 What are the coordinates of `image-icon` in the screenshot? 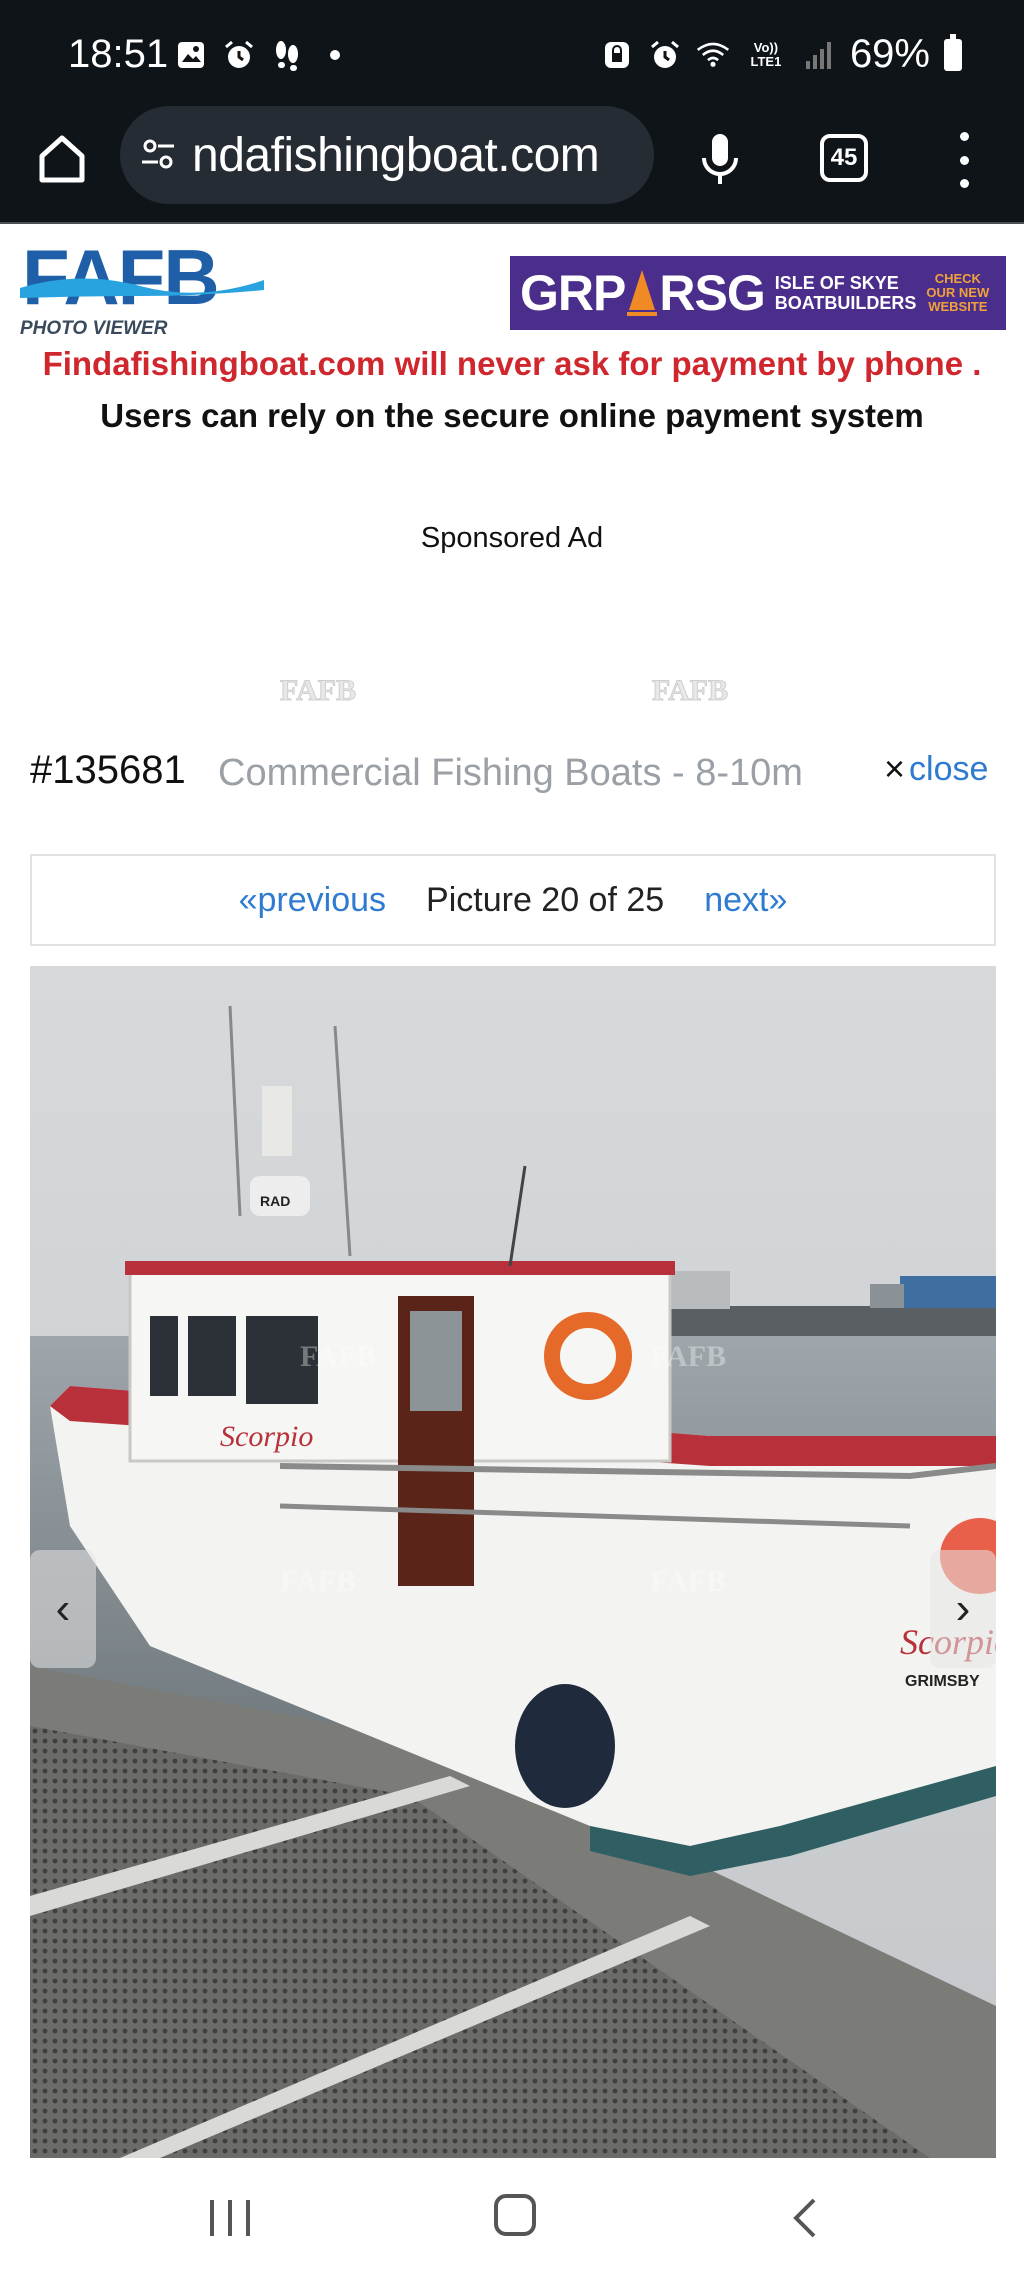 It's located at (191, 55).